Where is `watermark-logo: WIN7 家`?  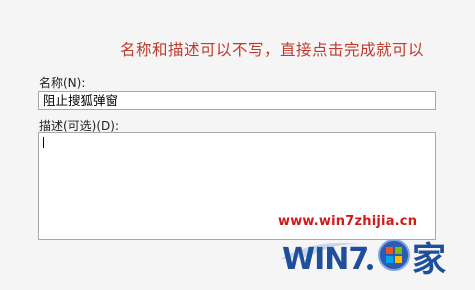
watermark-logo: WIN7 家 is located at coordinates (363, 258).